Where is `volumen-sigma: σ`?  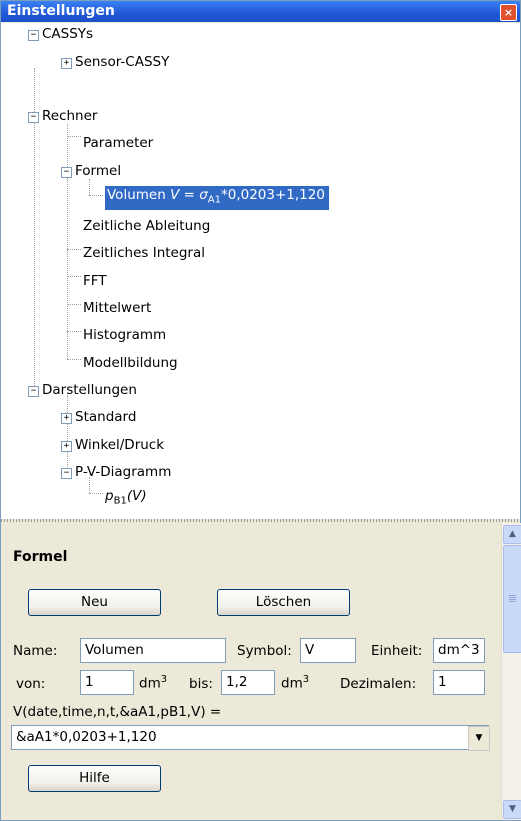 volumen-sigma: σ is located at coordinates (203, 195).